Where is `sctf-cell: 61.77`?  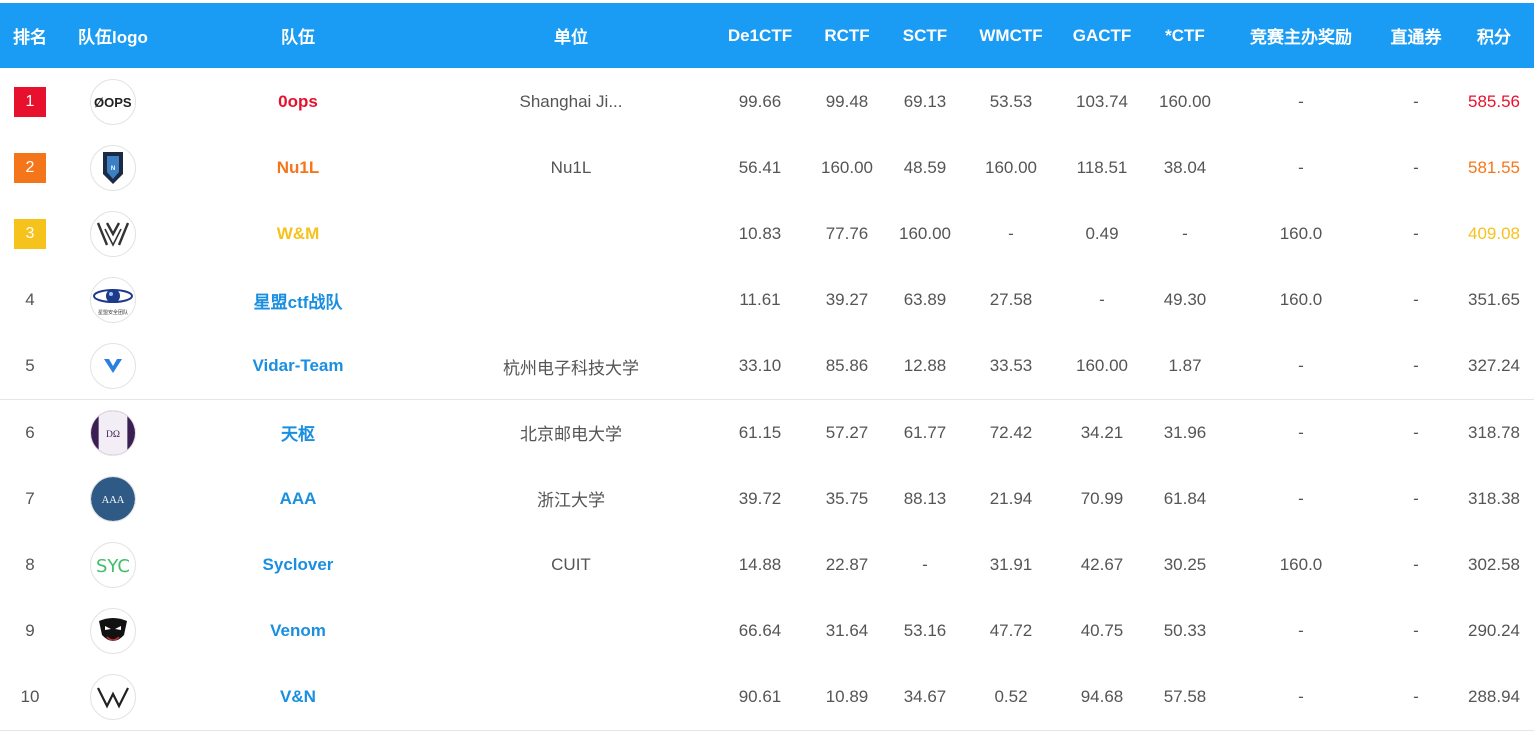 sctf-cell: 61.77 is located at coordinates (925, 432).